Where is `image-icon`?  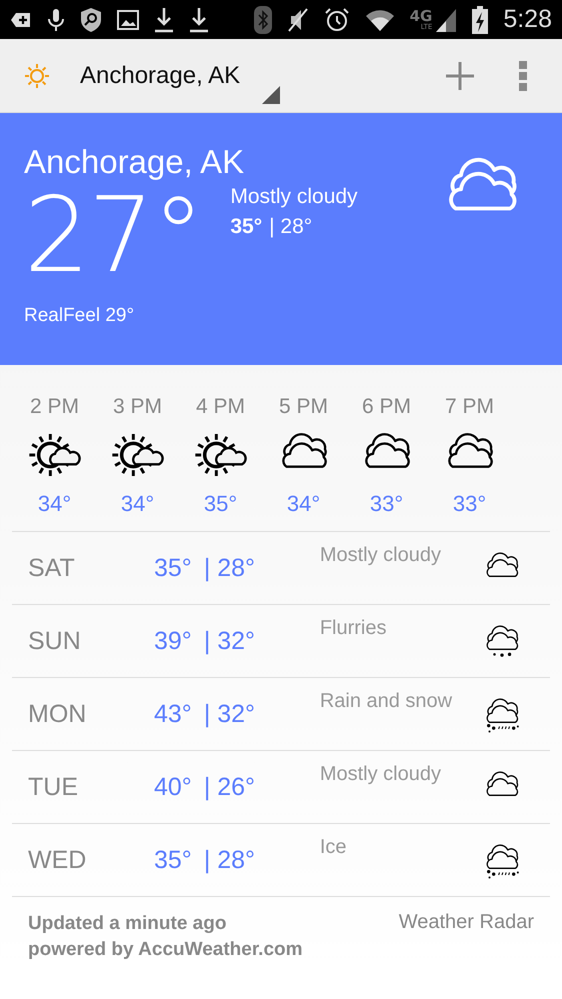
image-icon is located at coordinates (128, 20).